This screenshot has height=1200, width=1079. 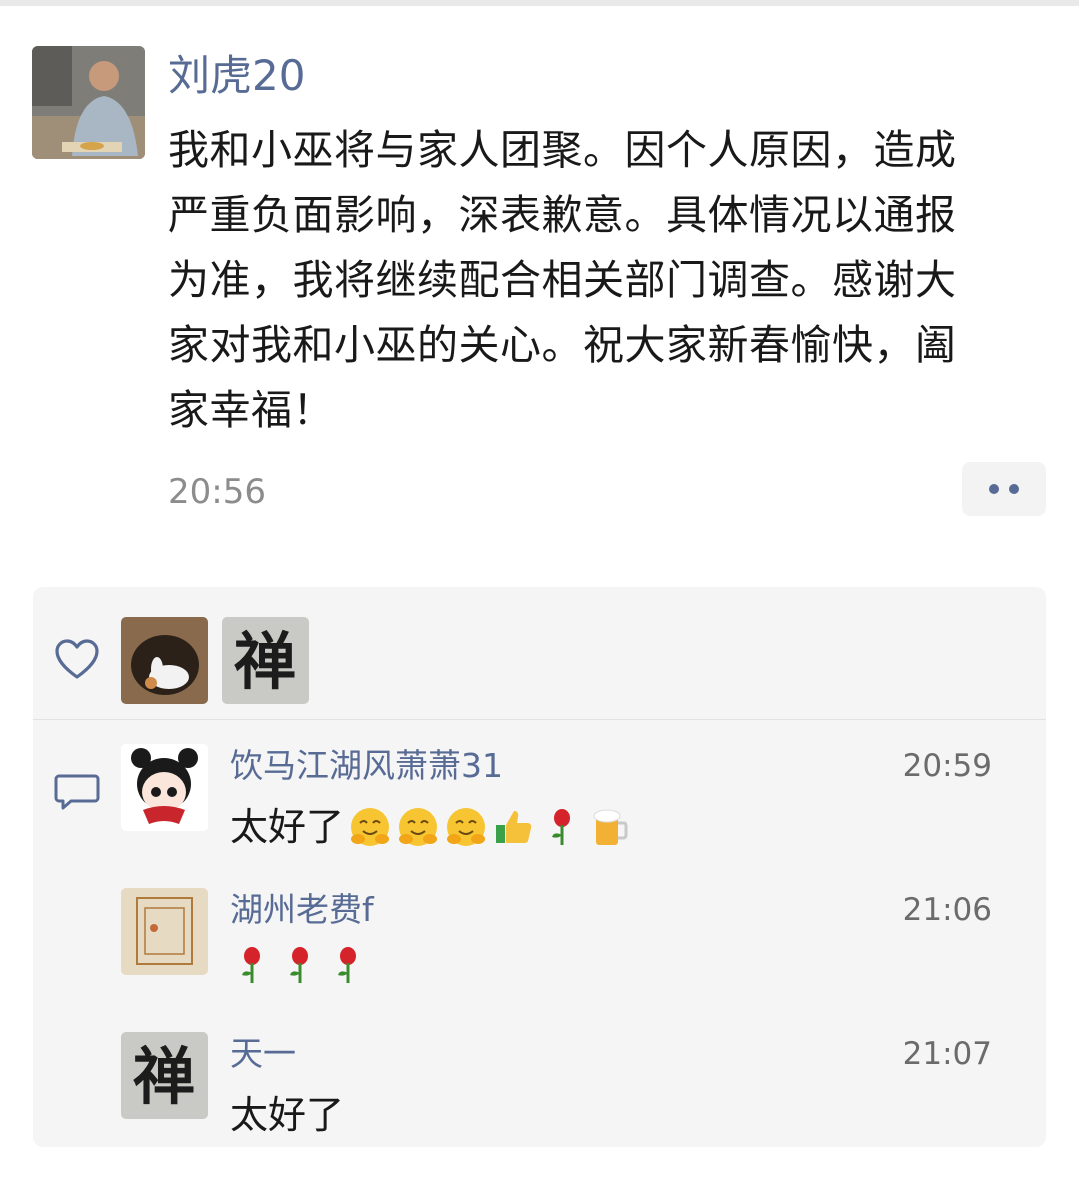 I want to click on likes-row: 禅, so click(x=539, y=653).